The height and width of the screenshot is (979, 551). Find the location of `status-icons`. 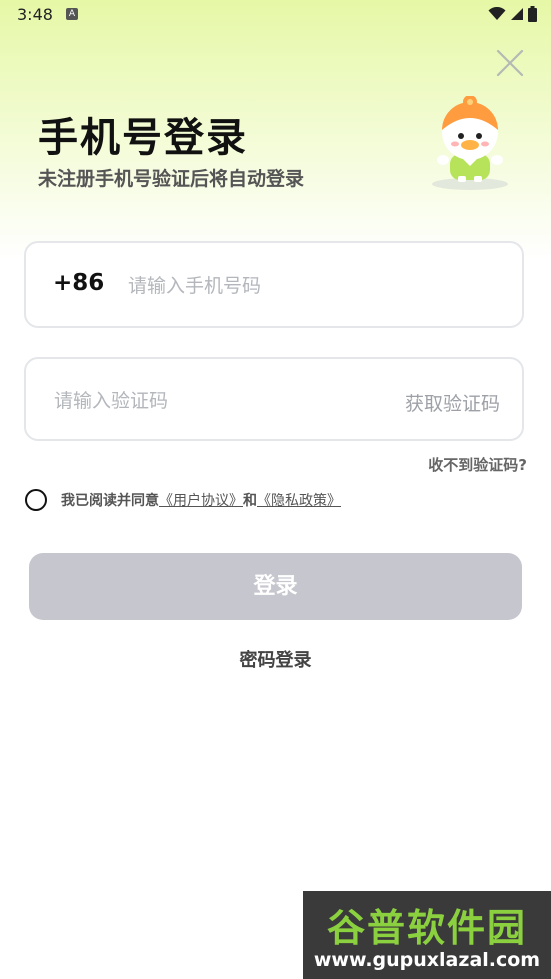

status-icons is located at coordinates (512, 14).